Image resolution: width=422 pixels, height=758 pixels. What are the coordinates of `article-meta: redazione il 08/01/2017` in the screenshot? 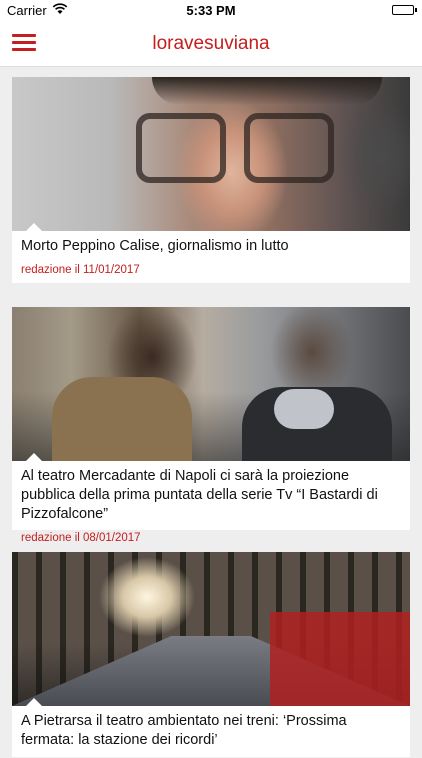 It's located at (81, 538).